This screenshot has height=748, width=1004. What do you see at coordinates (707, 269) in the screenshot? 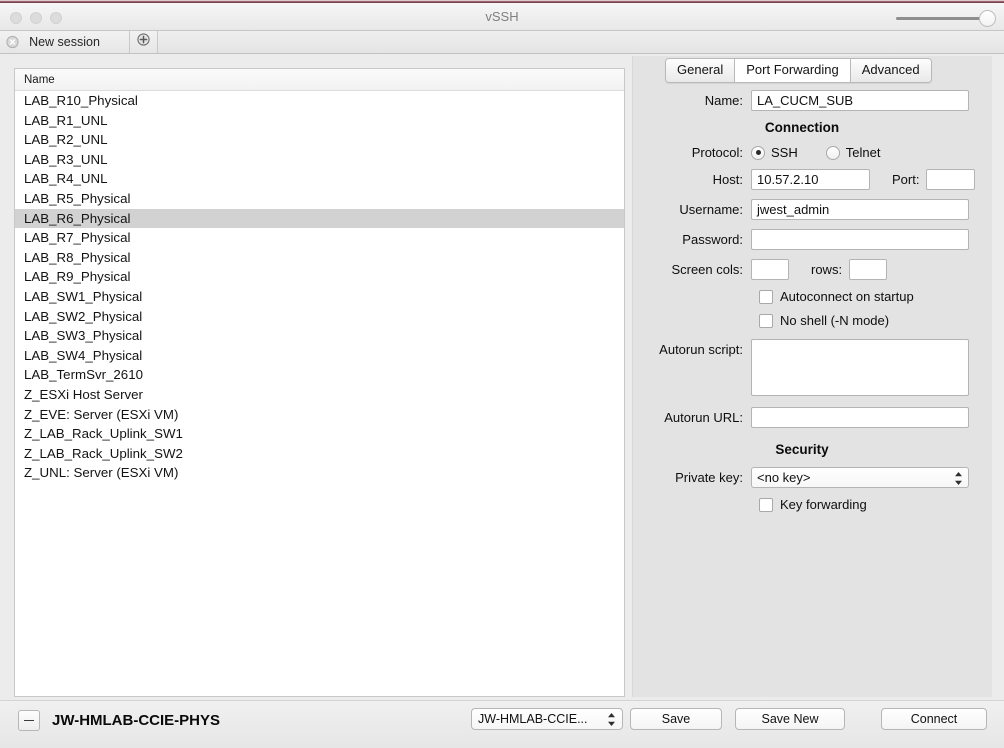
I see `screen-cols-label: Screen cols:` at bounding box center [707, 269].